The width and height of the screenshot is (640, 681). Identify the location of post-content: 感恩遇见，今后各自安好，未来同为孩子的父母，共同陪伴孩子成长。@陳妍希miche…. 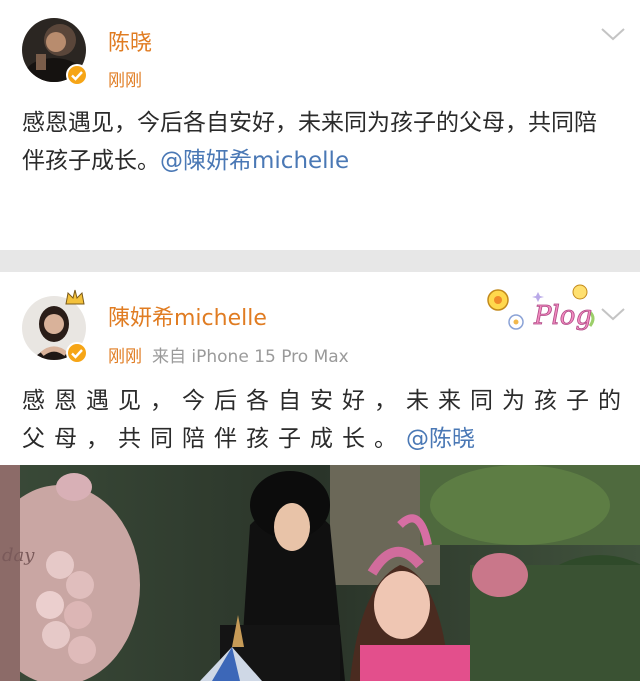
(320, 142).